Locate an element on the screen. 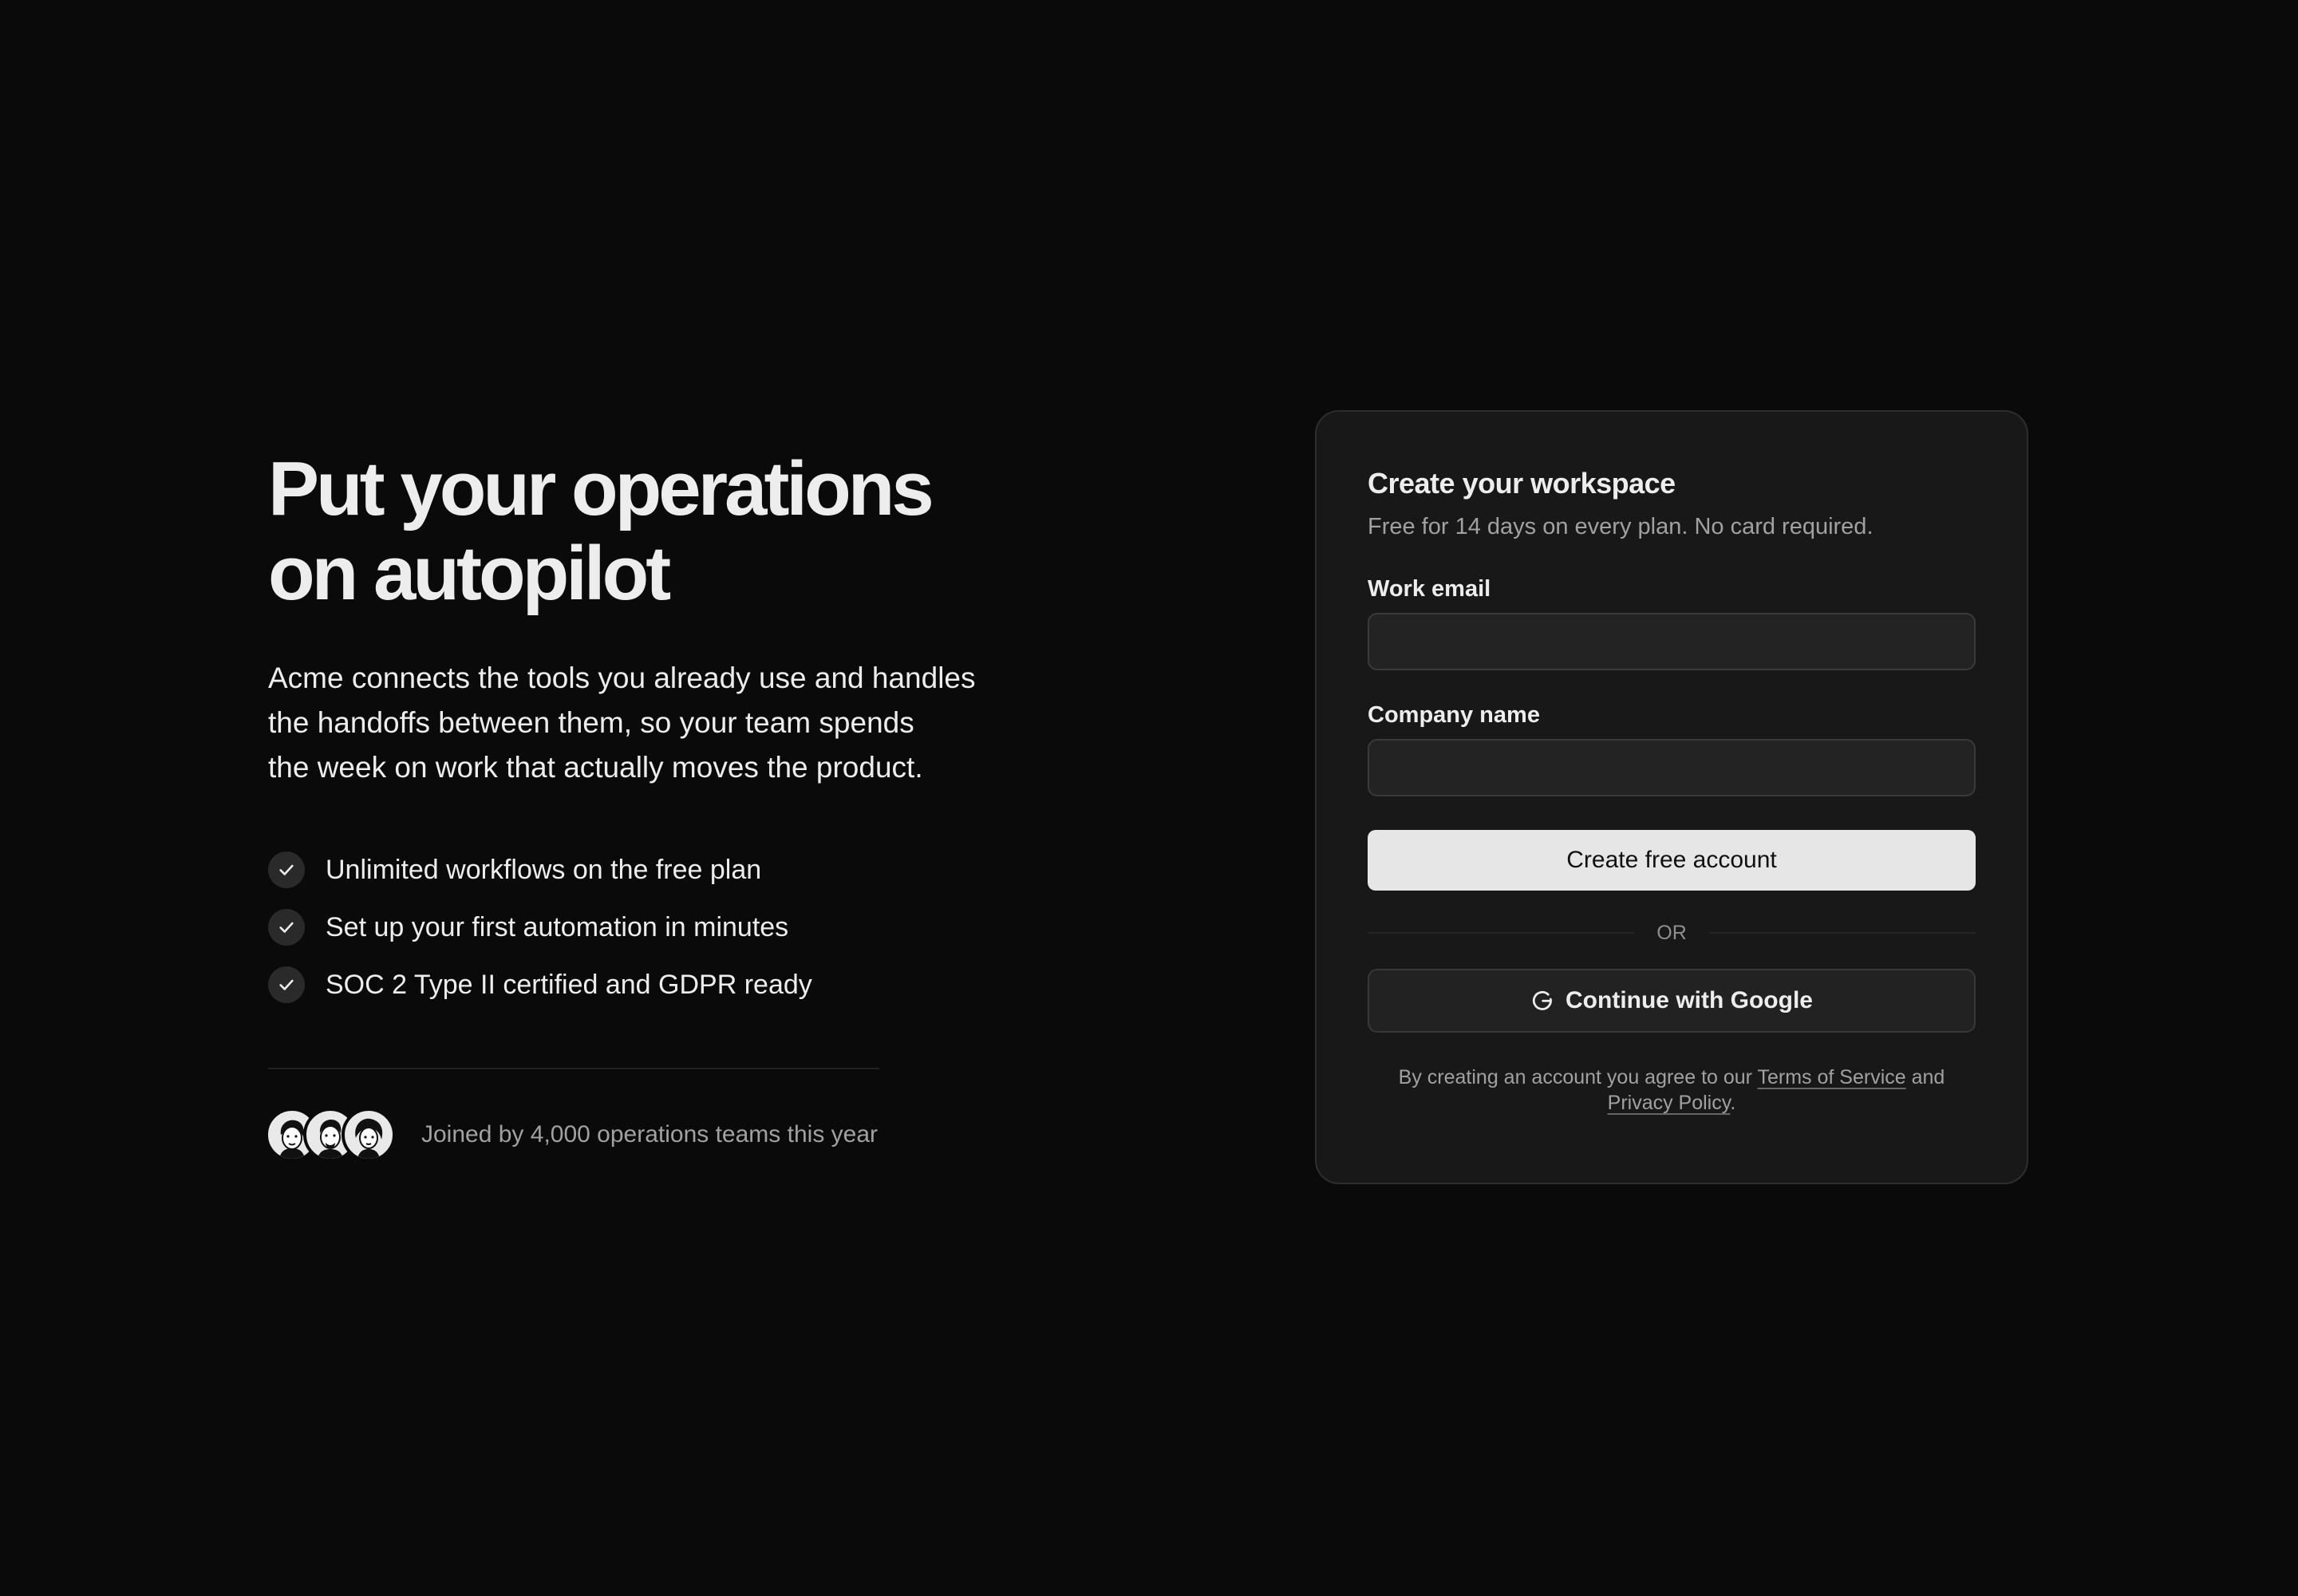 The height and width of the screenshot is (1596, 2298). privacy-policy-link: Privacy Policy is located at coordinates (1670, 1103).